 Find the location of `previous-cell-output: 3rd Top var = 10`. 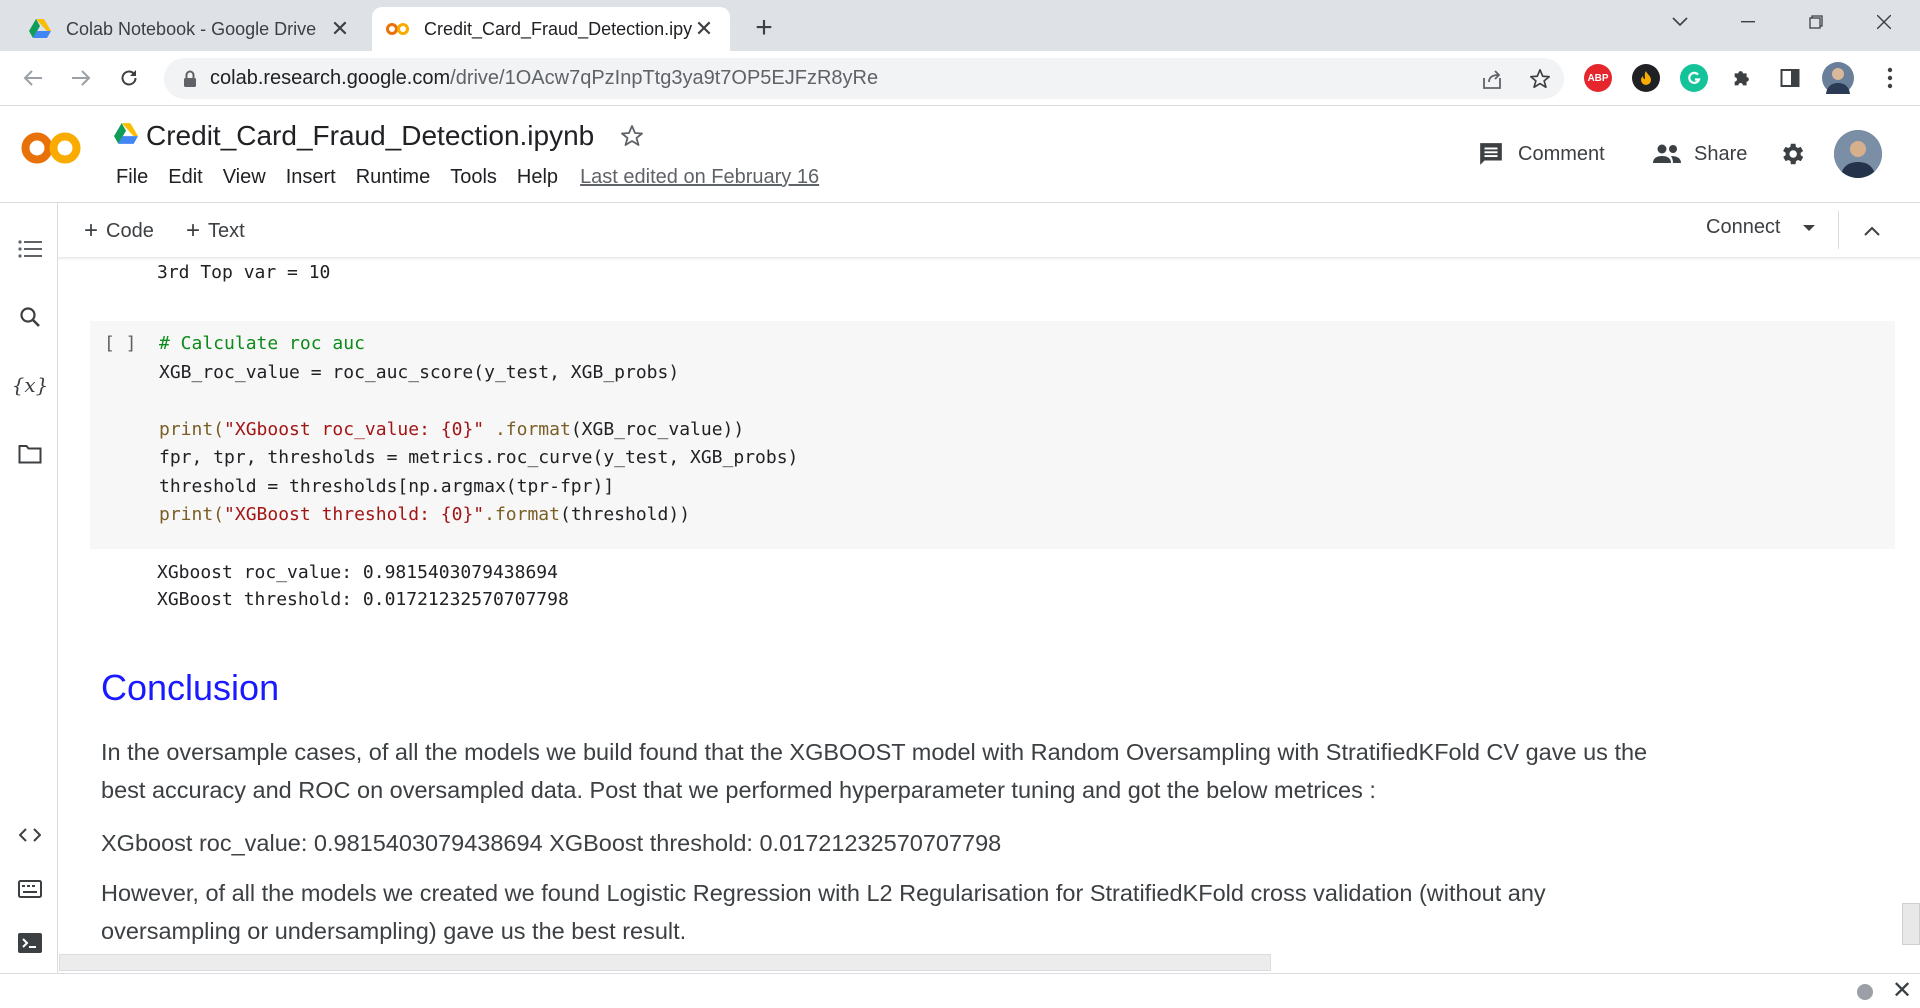

previous-cell-output: 3rd Top var = 10 is located at coordinates (244, 272).